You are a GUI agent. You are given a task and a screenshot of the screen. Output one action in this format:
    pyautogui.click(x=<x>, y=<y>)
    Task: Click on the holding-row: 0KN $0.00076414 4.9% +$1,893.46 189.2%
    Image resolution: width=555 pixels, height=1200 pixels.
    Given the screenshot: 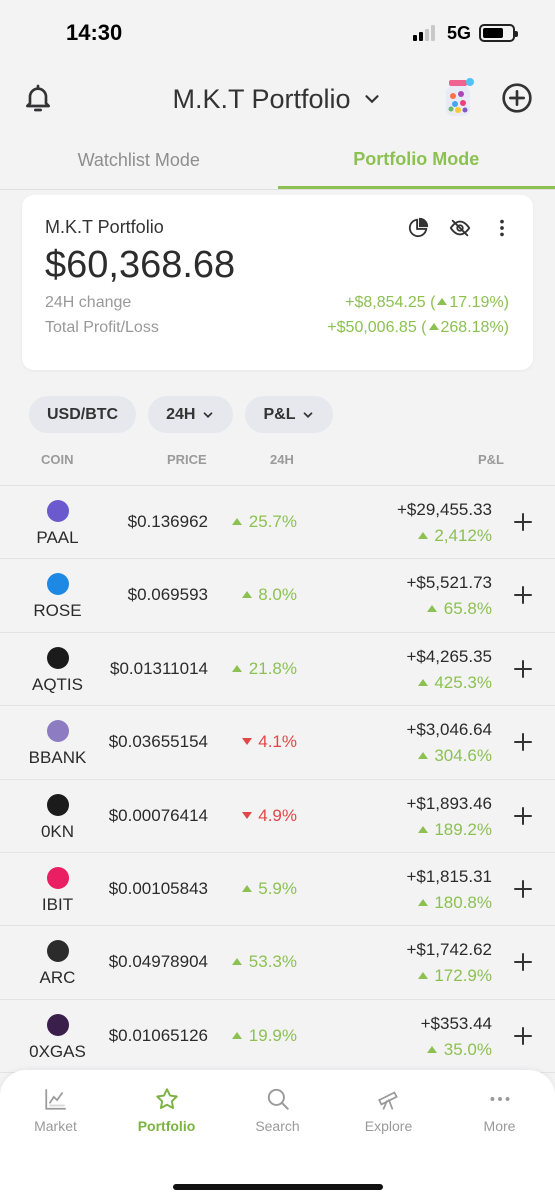 What is the action you would take?
    pyautogui.click(x=277, y=816)
    